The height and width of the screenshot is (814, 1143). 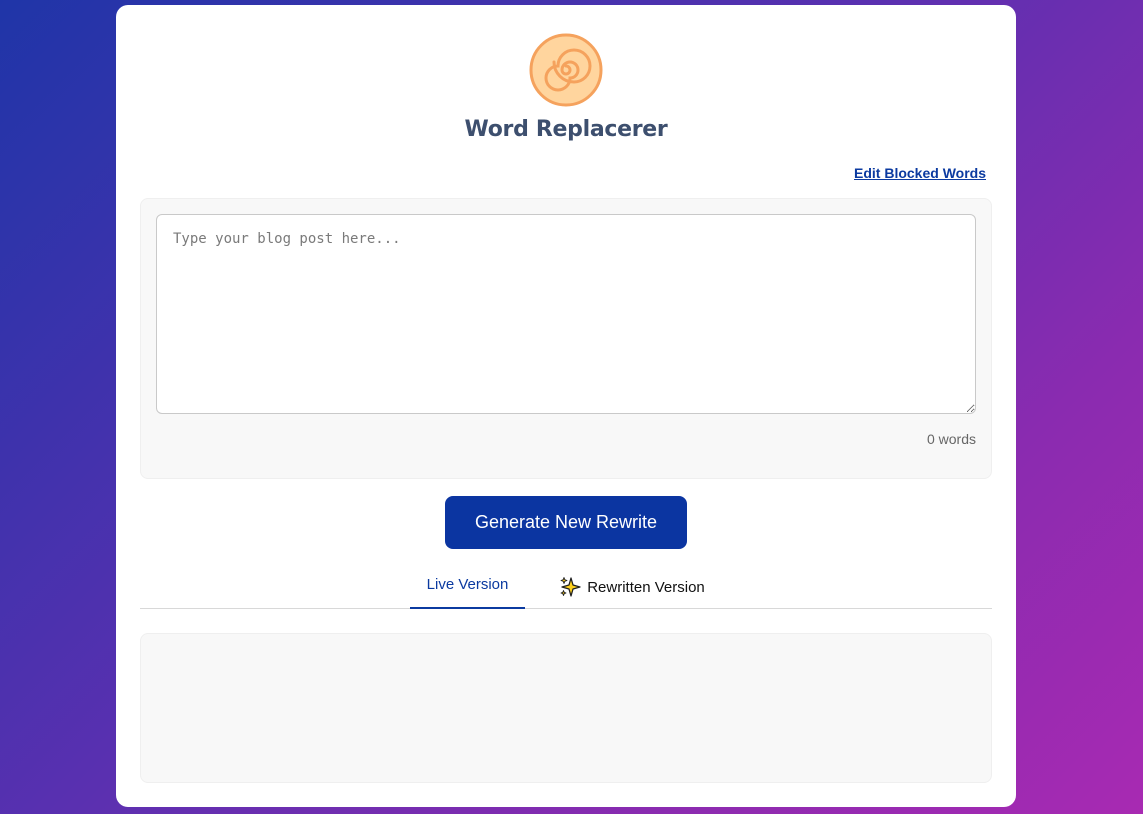 I want to click on tab-live-version: Live Version, so click(x=467, y=587).